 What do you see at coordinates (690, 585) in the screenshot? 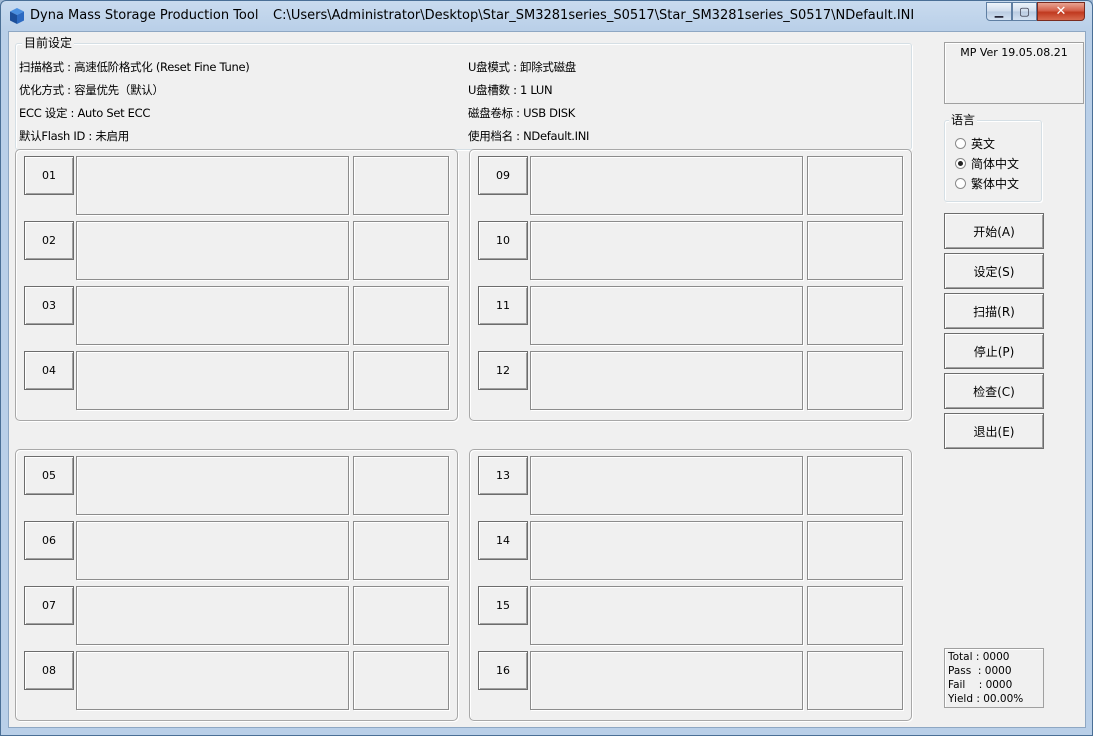
I see `port-group-13-16: 13 14 15 16` at bounding box center [690, 585].